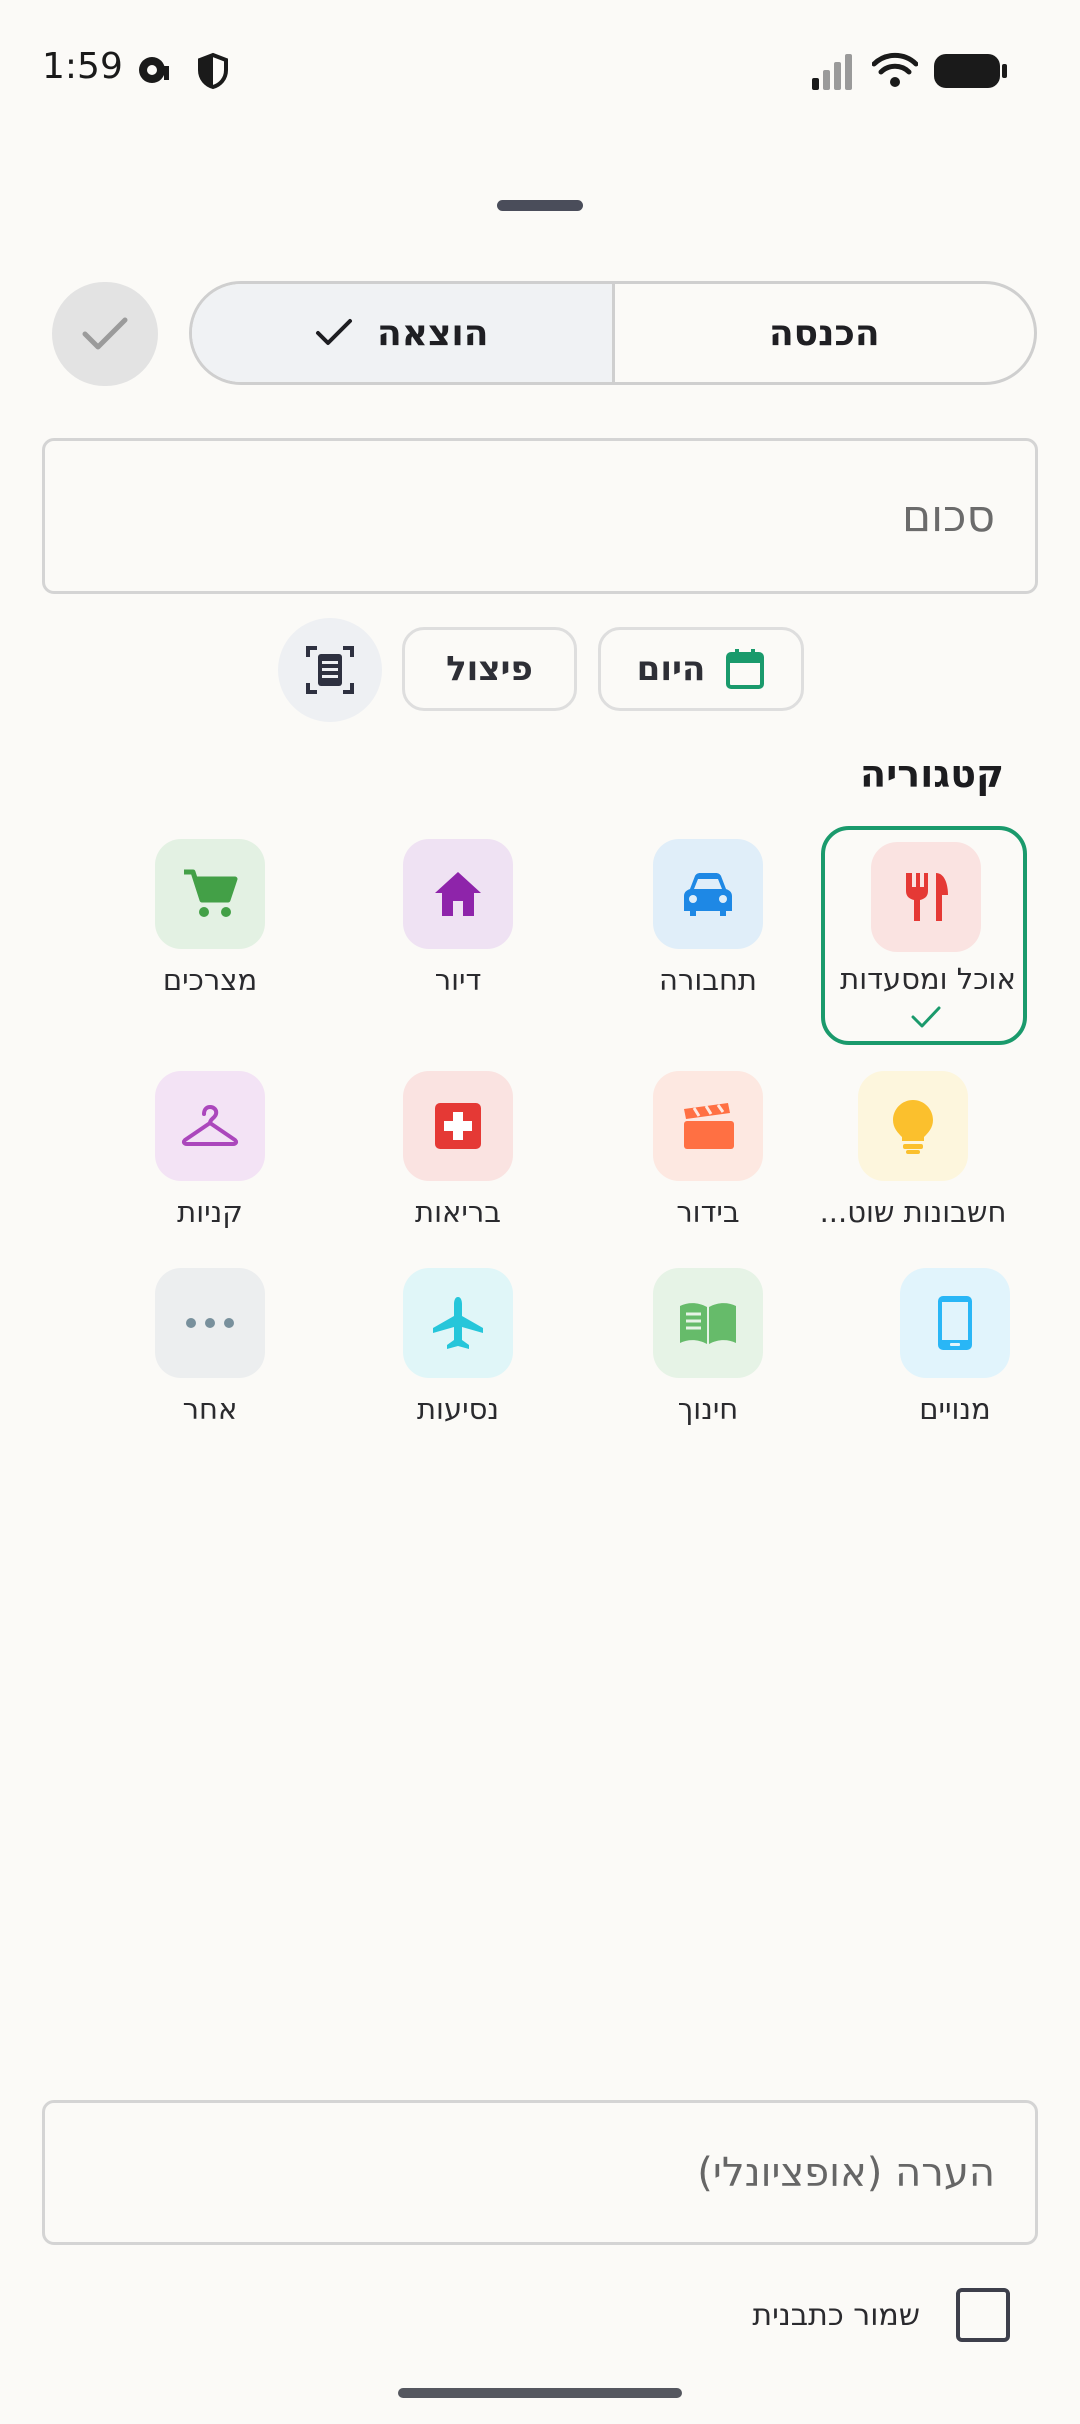 This screenshot has width=1080, height=2424. I want to click on note-input, so click(540, 2172).